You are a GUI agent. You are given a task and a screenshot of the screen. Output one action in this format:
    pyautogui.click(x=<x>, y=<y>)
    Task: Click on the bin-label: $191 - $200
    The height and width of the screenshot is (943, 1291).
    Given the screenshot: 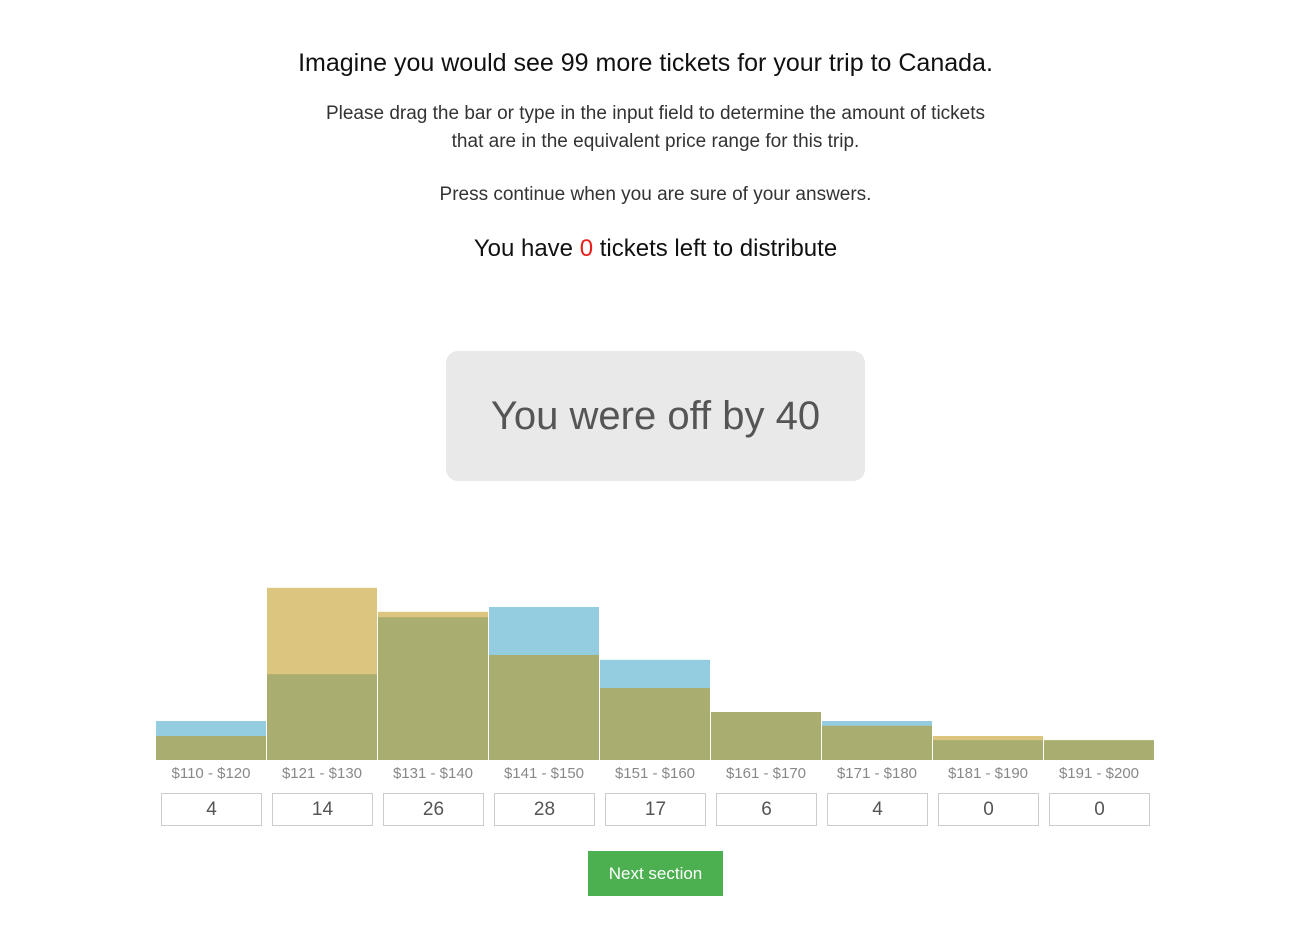 What is the action you would take?
    pyautogui.click(x=1099, y=773)
    